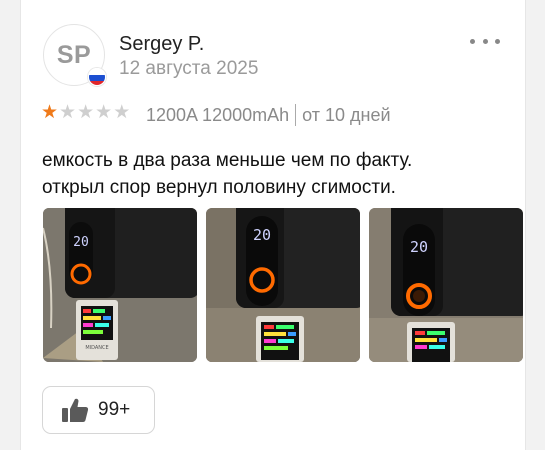 Image resolution: width=545 pixels, height=450 pixels. I want to click on like-count: 99+, so click(114, 409).